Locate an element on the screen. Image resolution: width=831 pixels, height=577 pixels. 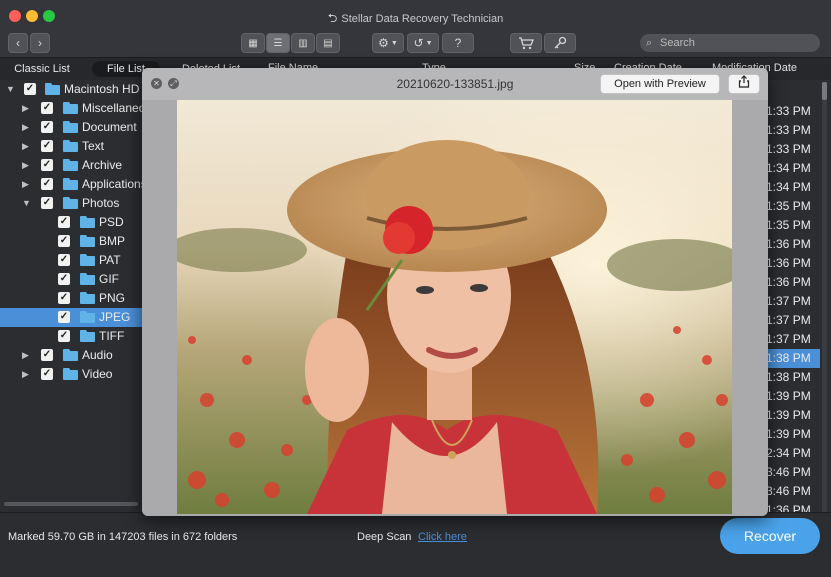
app-return-icon: ⮌ is located at coordinates (332, 18).